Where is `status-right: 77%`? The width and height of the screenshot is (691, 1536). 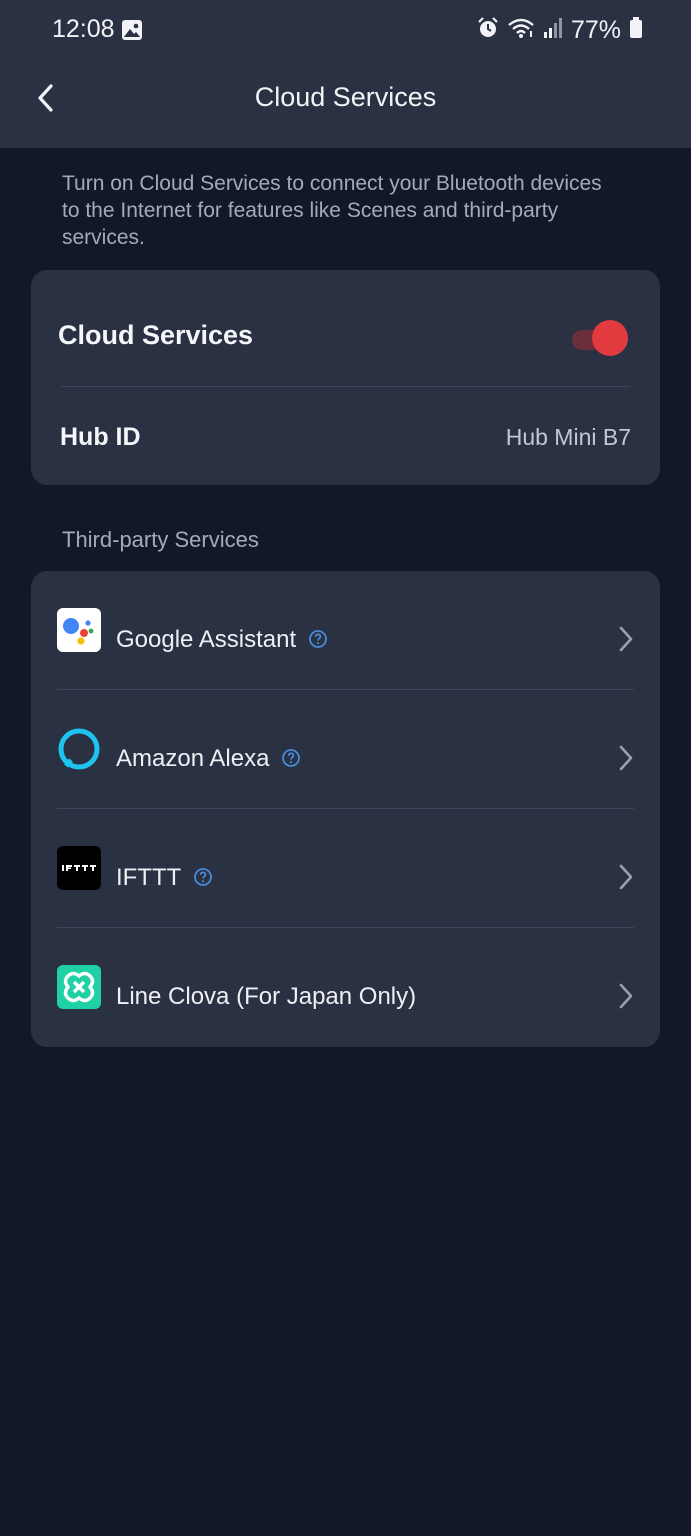
status-right: 77% is located at coordinates (560, 30).